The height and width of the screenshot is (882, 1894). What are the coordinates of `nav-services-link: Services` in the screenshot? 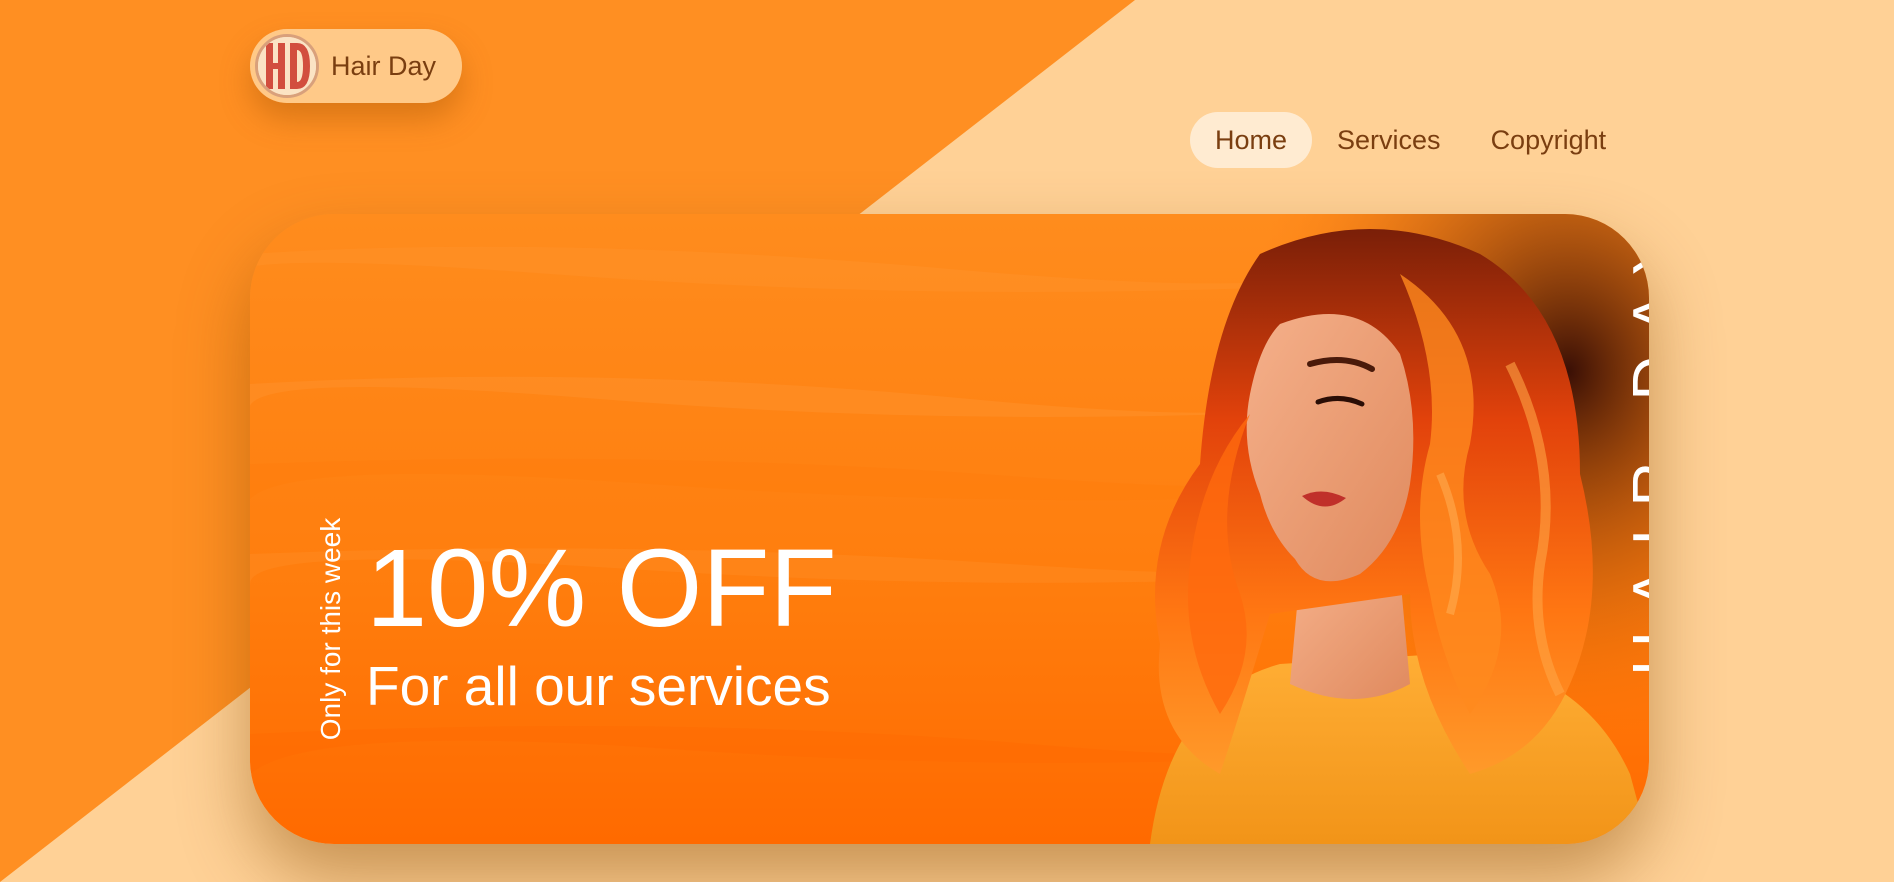 It's located at (1389, 140).